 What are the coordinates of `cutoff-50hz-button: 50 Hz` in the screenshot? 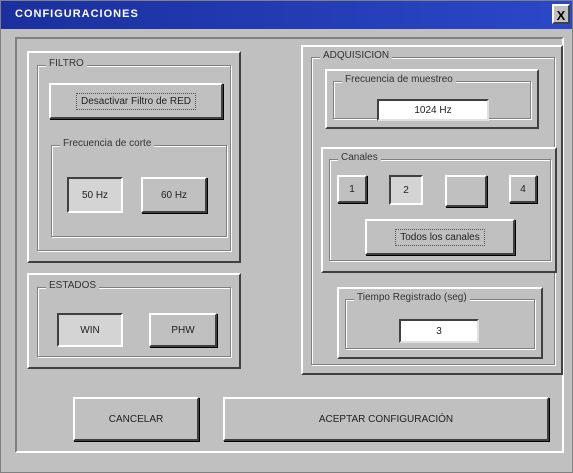 It's located at (95, 195).